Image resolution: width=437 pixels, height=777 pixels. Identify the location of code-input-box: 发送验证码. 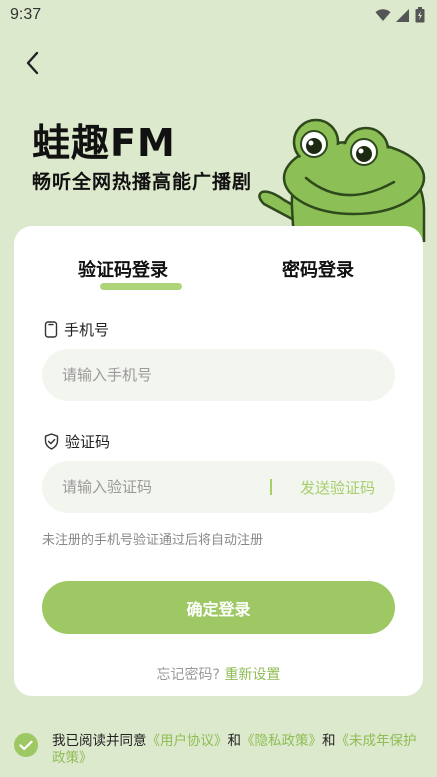
(218, 487).